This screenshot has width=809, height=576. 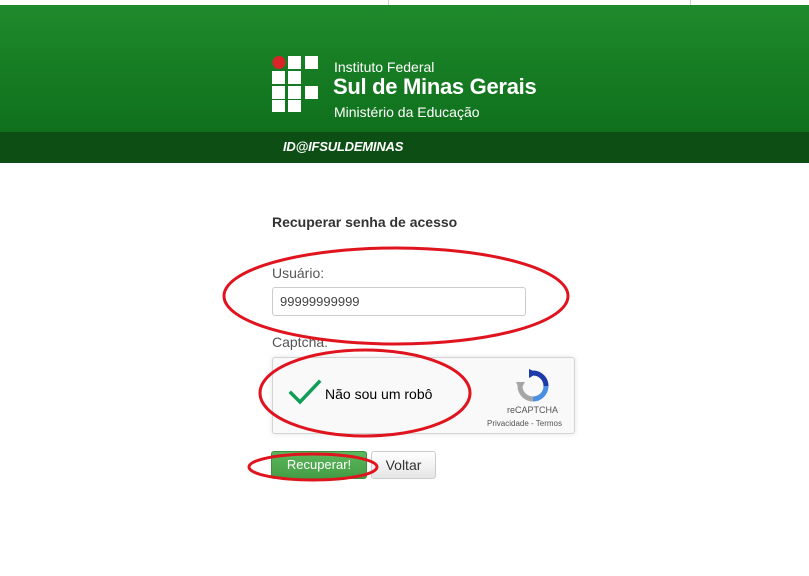 I want to click on captcha-label: Captcha:, so click(x=300, y=342).